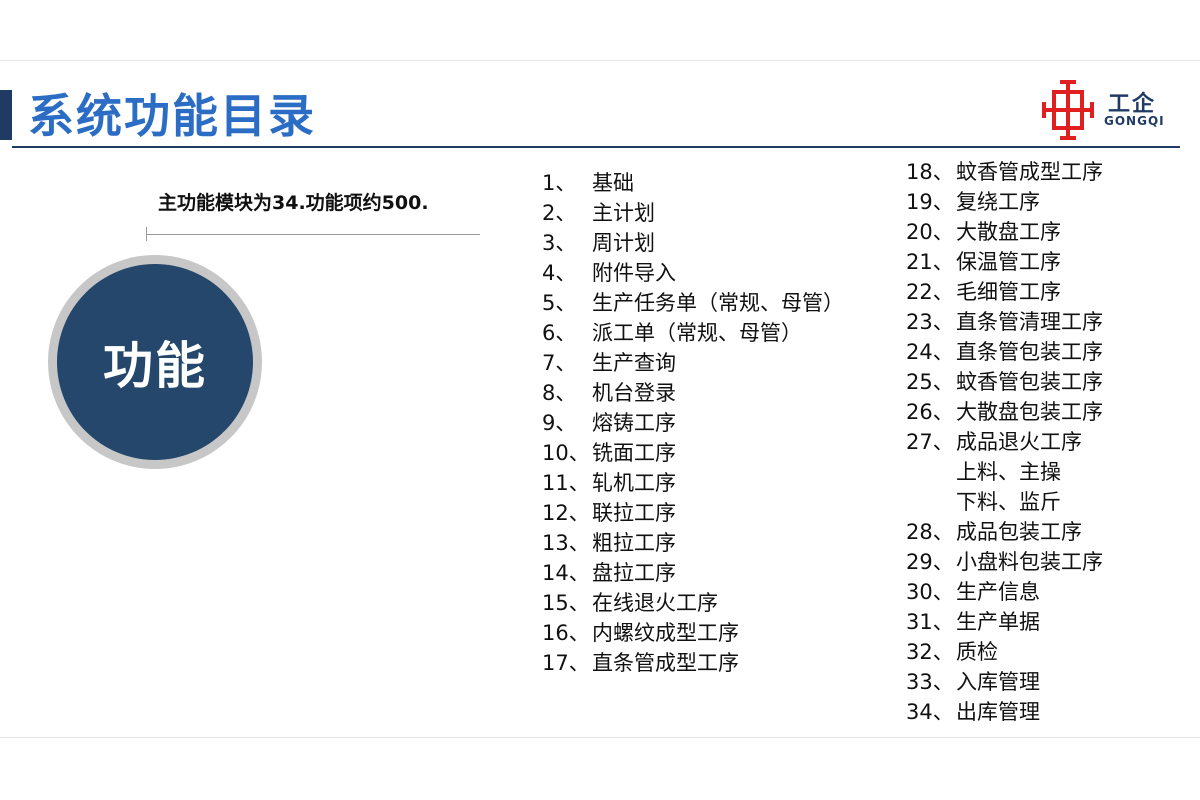 The height and width of the screenshot is (800, 1200). Describe the element at coordinates (998, 592) in the screenshot. I see `module-label: 生产信息` at that location.